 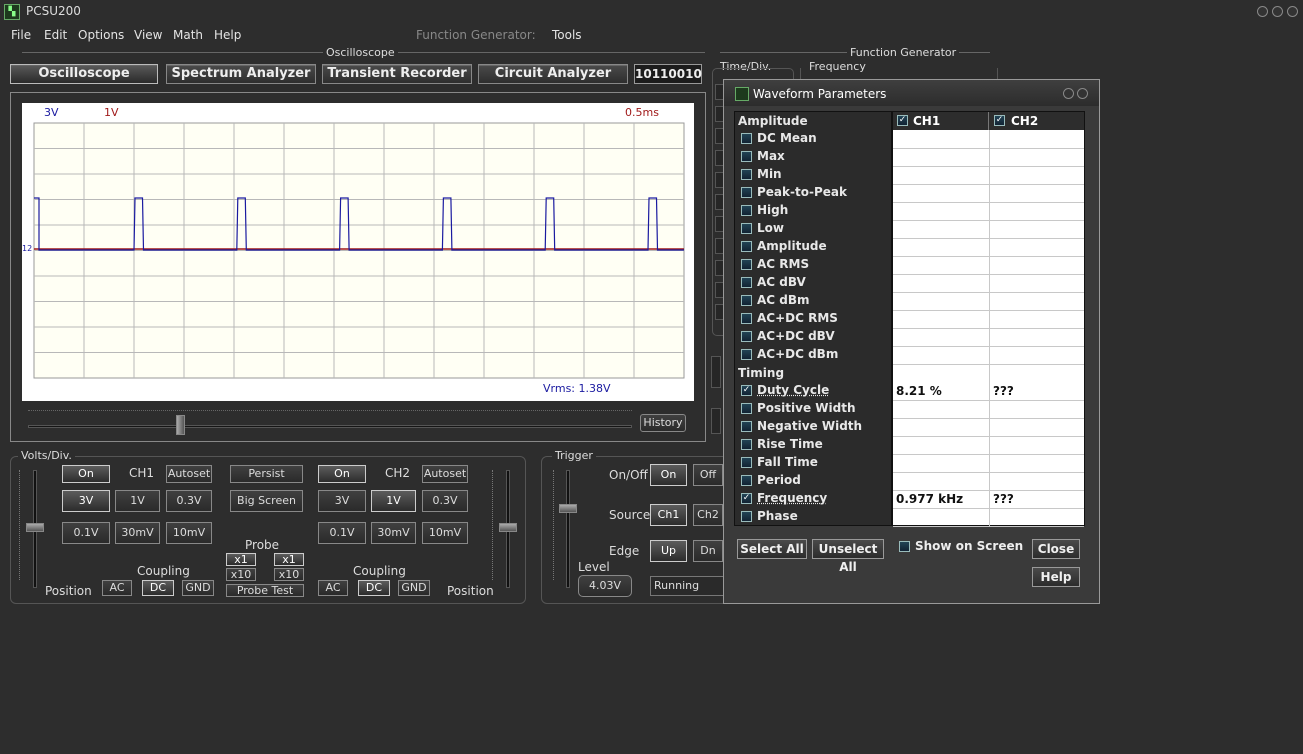 What do you see at coordinates (708, 515) in the screenshot?
I see `trigger-ch2-button: Ch2` at bounding box center [708, 515].